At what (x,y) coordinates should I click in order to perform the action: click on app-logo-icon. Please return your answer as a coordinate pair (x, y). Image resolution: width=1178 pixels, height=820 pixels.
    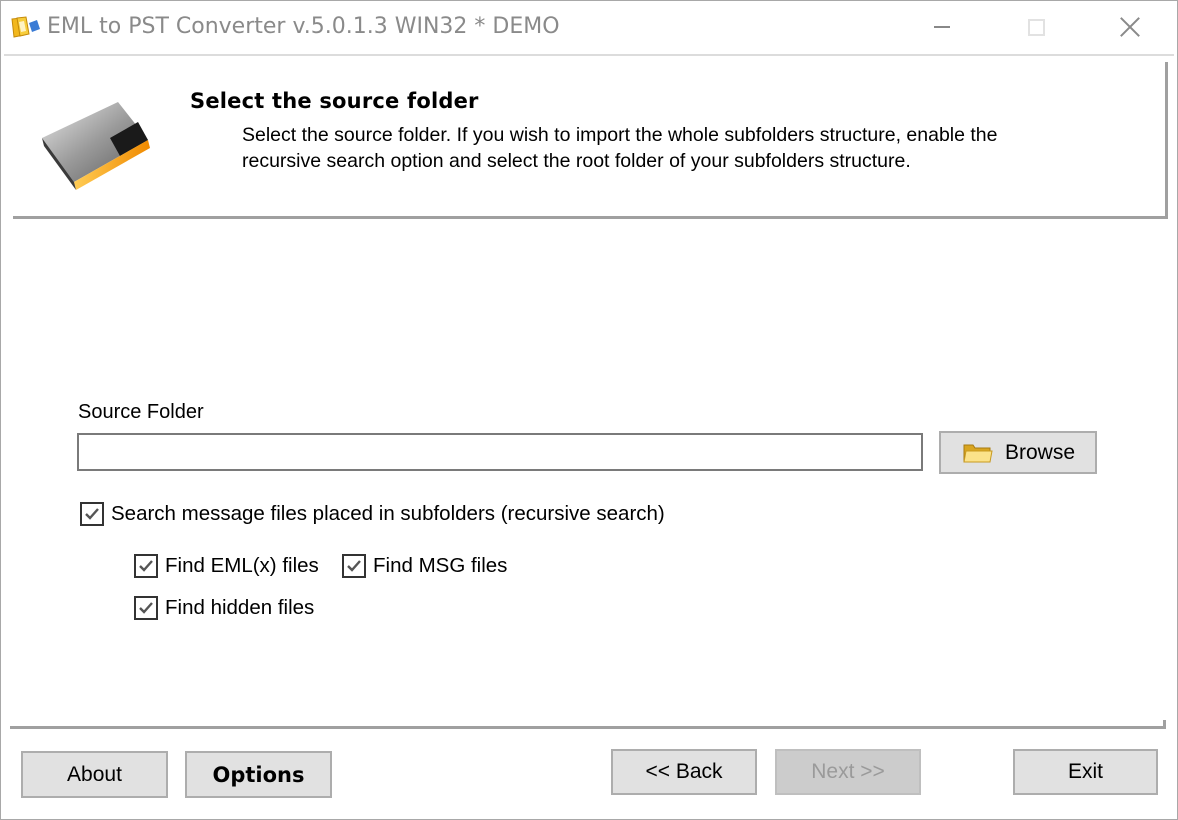
    Looking at the image, I should click on (25, 27).